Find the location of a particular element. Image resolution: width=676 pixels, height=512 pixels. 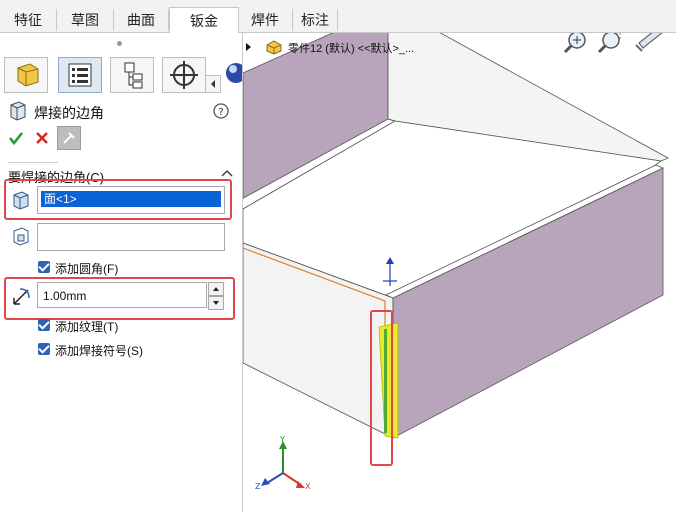

callout-radius is located at coordinates (119, 298).